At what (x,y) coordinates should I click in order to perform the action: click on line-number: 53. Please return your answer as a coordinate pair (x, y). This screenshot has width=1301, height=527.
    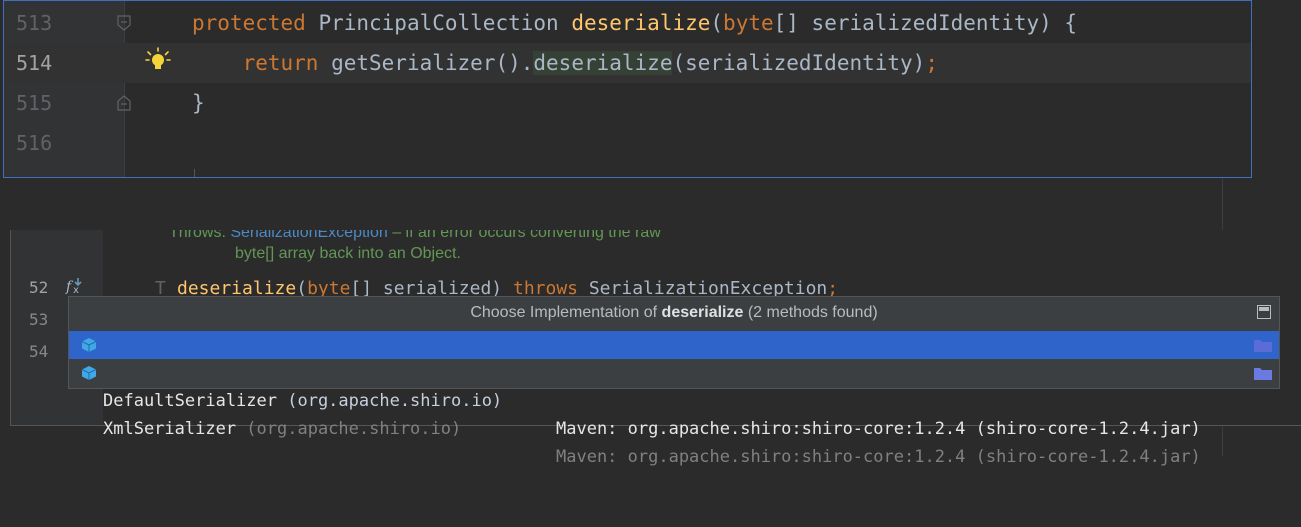
    Looking at the image, I should click on (39, 319).